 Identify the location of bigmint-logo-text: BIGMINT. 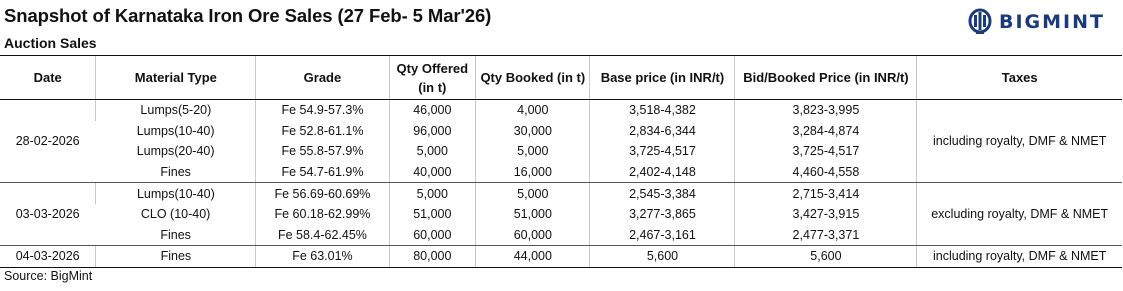
(1052, 22).